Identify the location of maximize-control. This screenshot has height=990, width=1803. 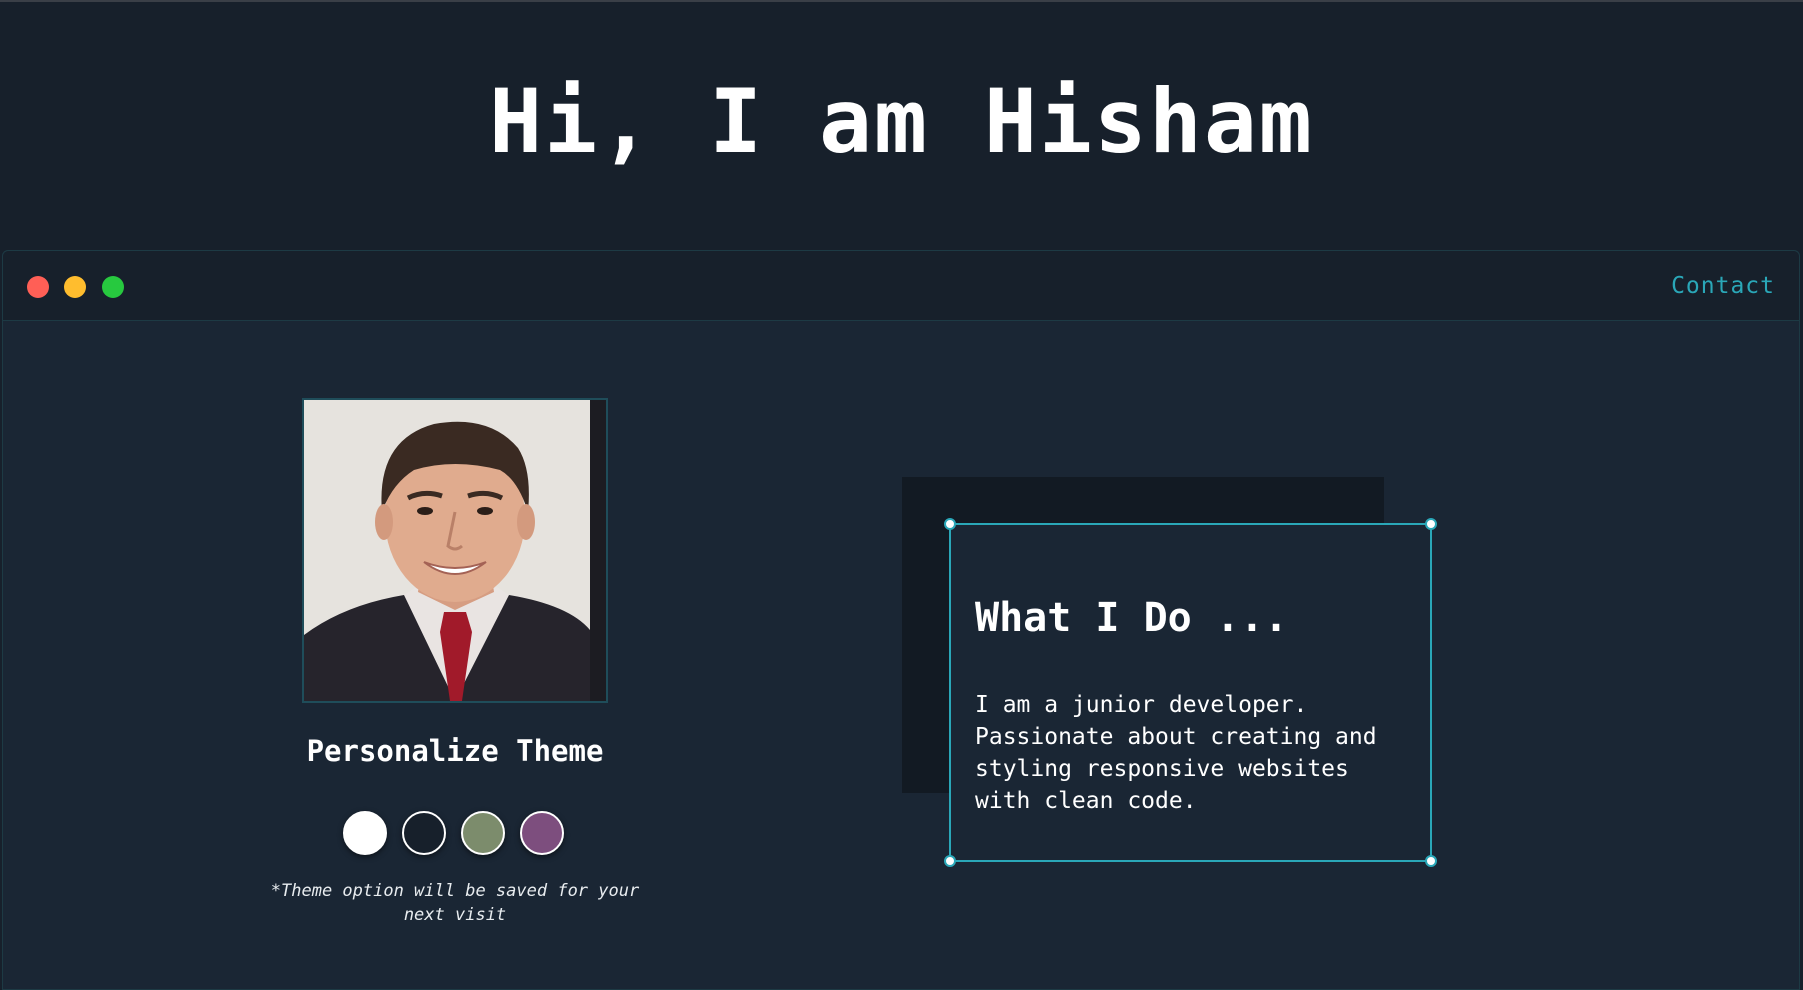
(113, 287).